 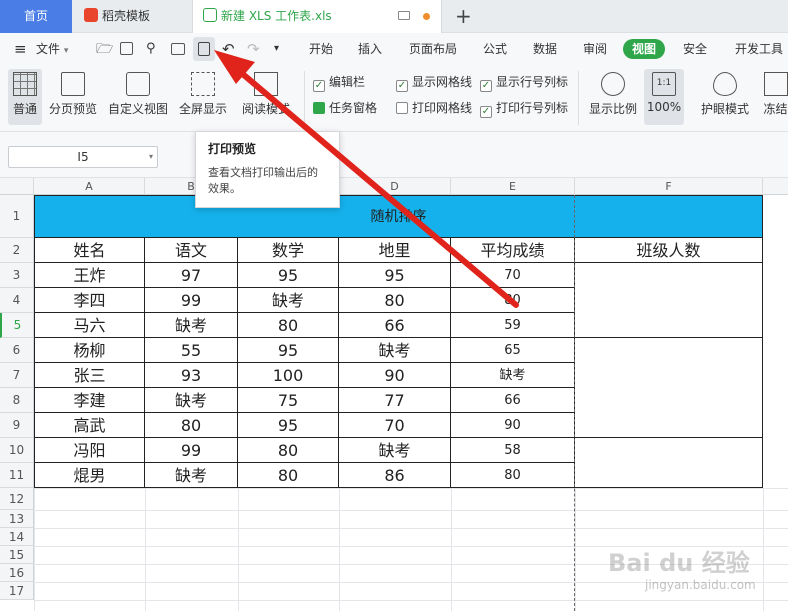 I want to click on watermark-brand: Bai du 经验, so click(x=679, y=563).